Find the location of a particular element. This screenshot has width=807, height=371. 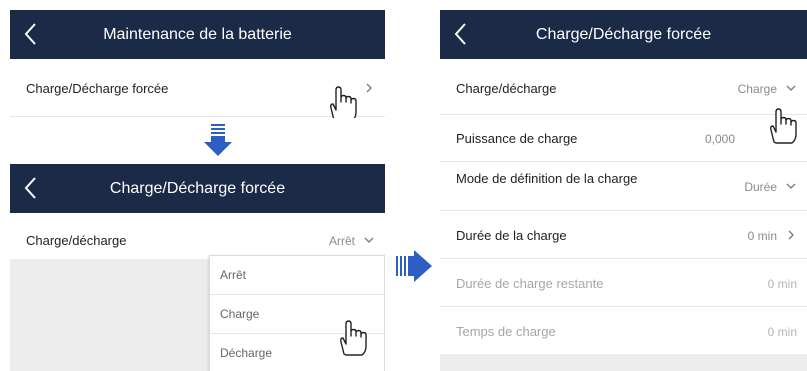

row-charge-time: Temps de charge 0 min is located at coordinates (623, 330).